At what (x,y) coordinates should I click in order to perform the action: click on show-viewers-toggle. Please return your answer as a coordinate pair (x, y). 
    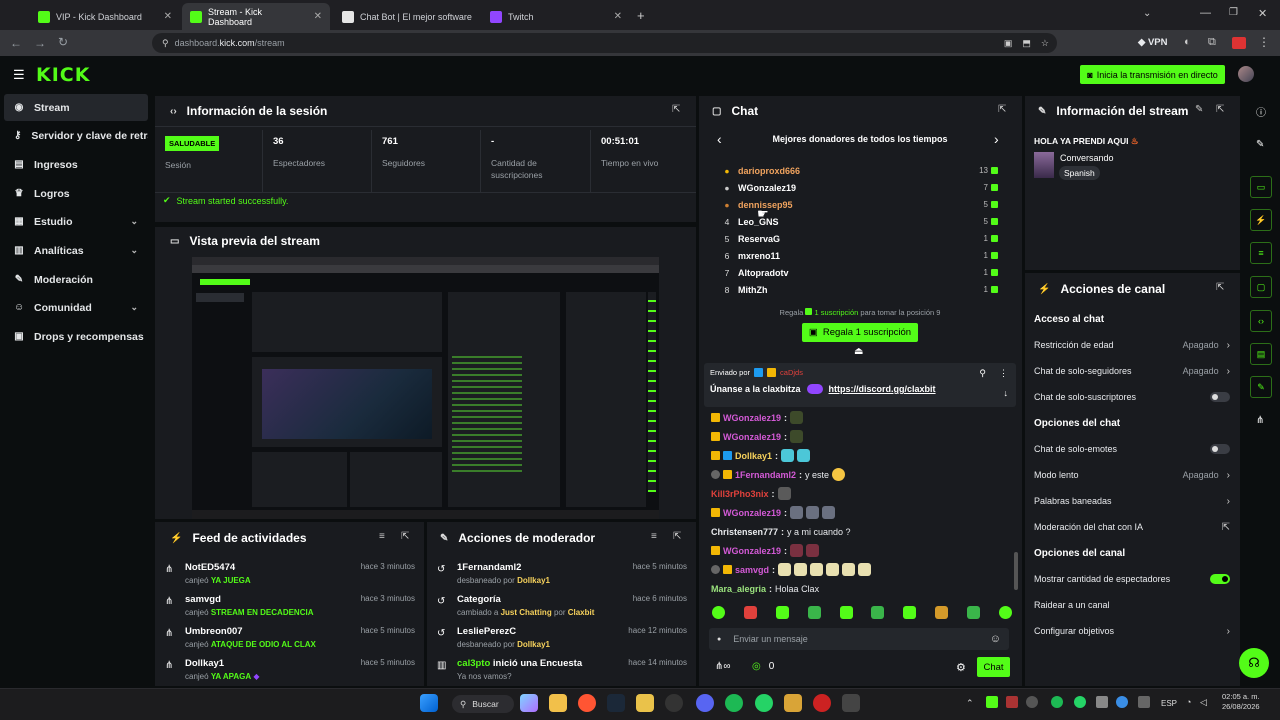
    Looking at the image, I should click on (1220, 579).